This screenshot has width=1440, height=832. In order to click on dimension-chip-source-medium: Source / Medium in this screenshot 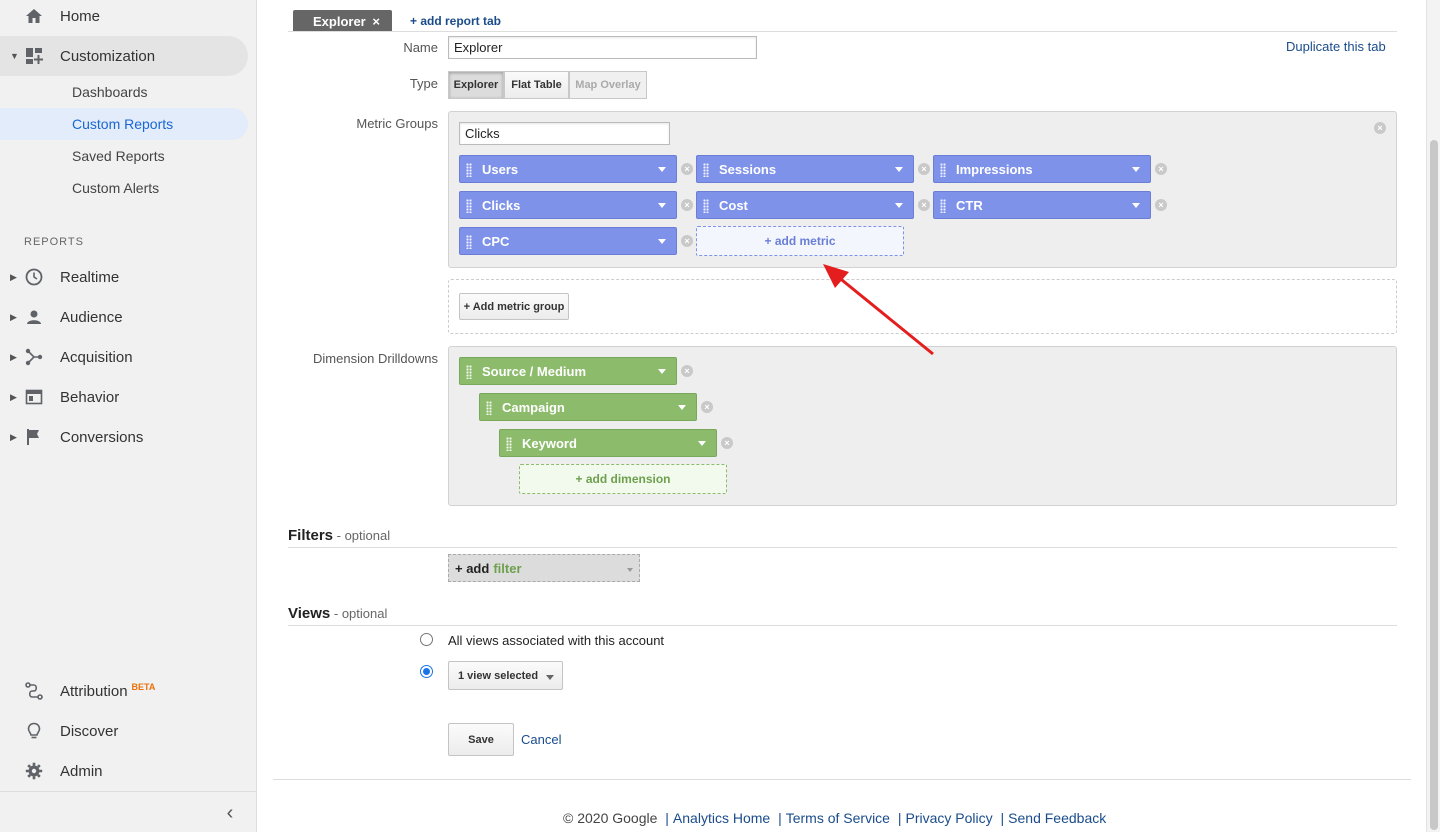, I will do `click(568, 371)`.